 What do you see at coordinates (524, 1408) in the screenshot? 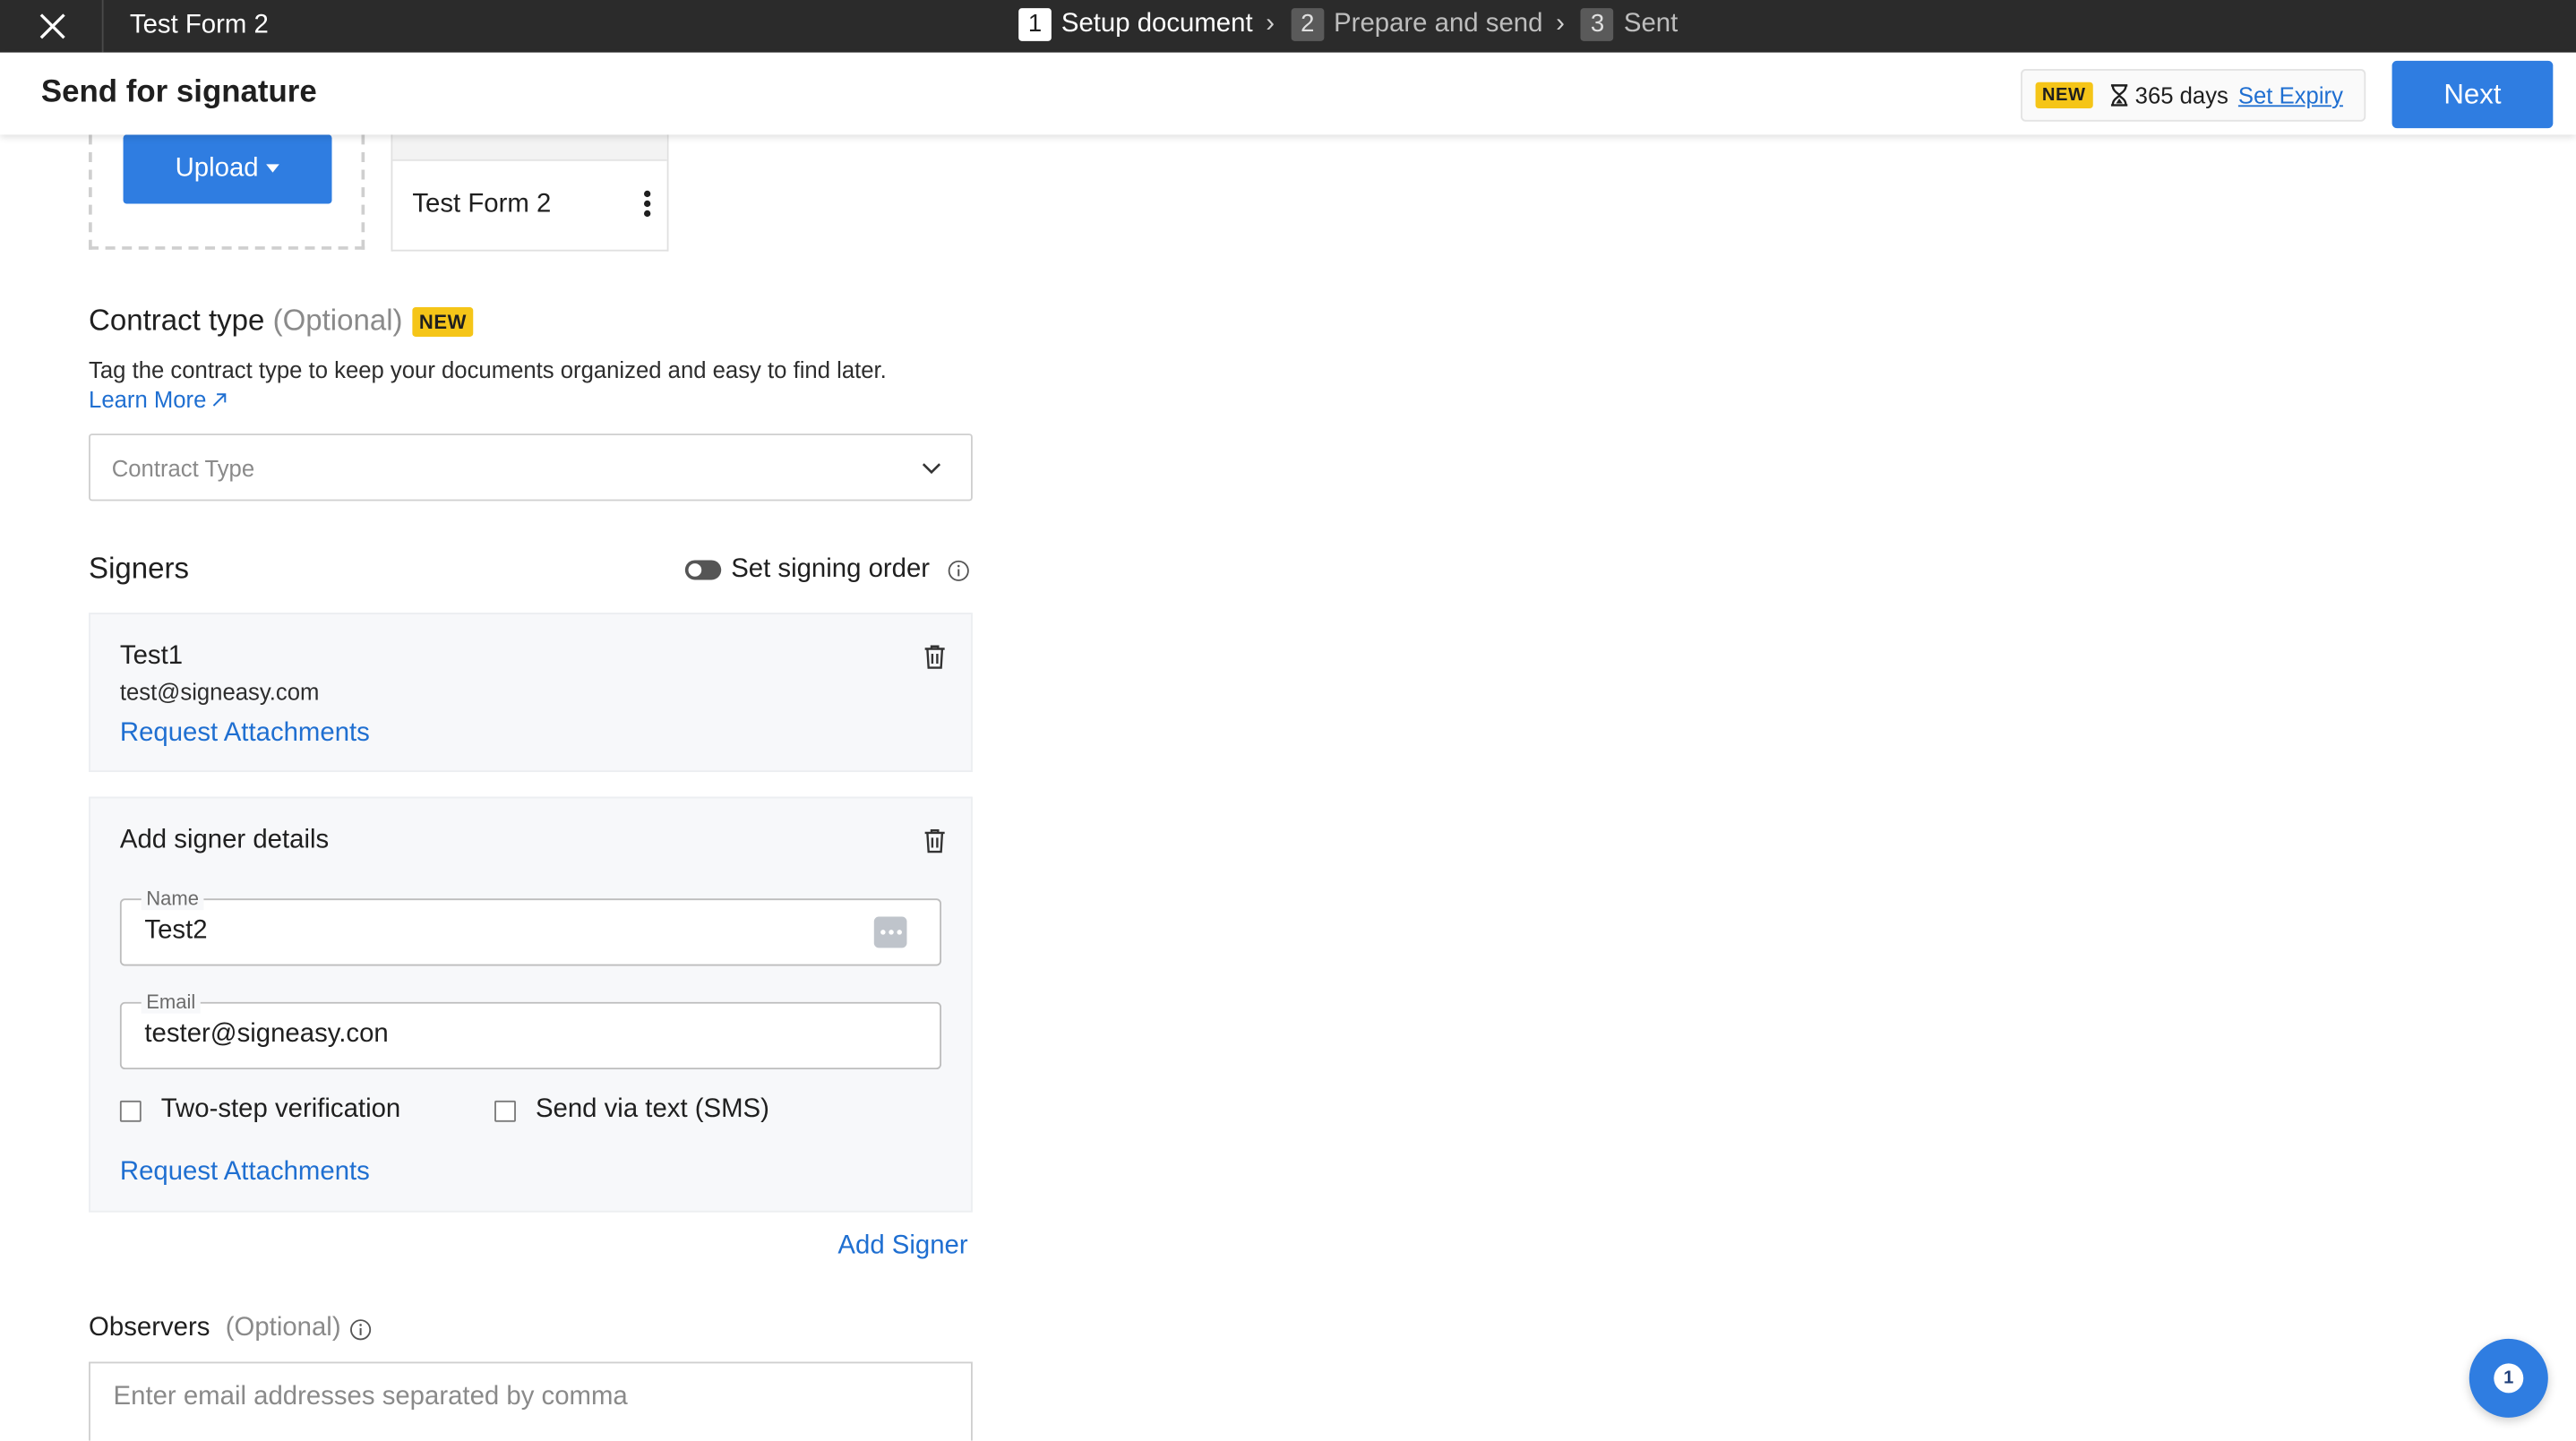
I see `observers-input` at bounding box center [524, 1408].